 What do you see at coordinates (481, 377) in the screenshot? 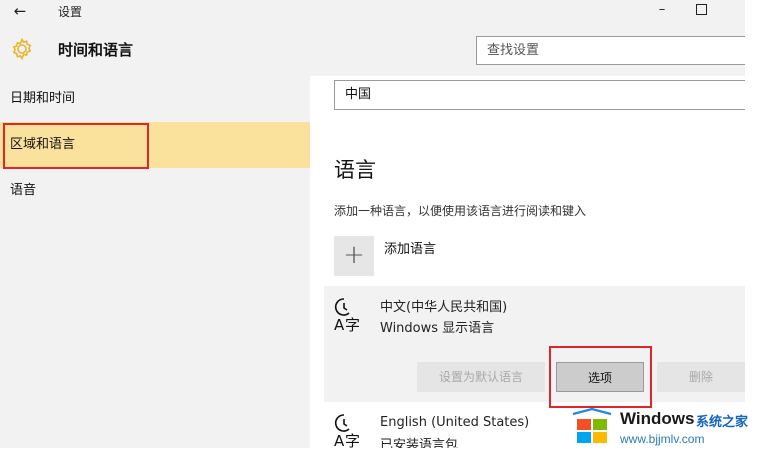
I see `set-default-language-button: 设置为默认语言` at bounding box center [481, 377].